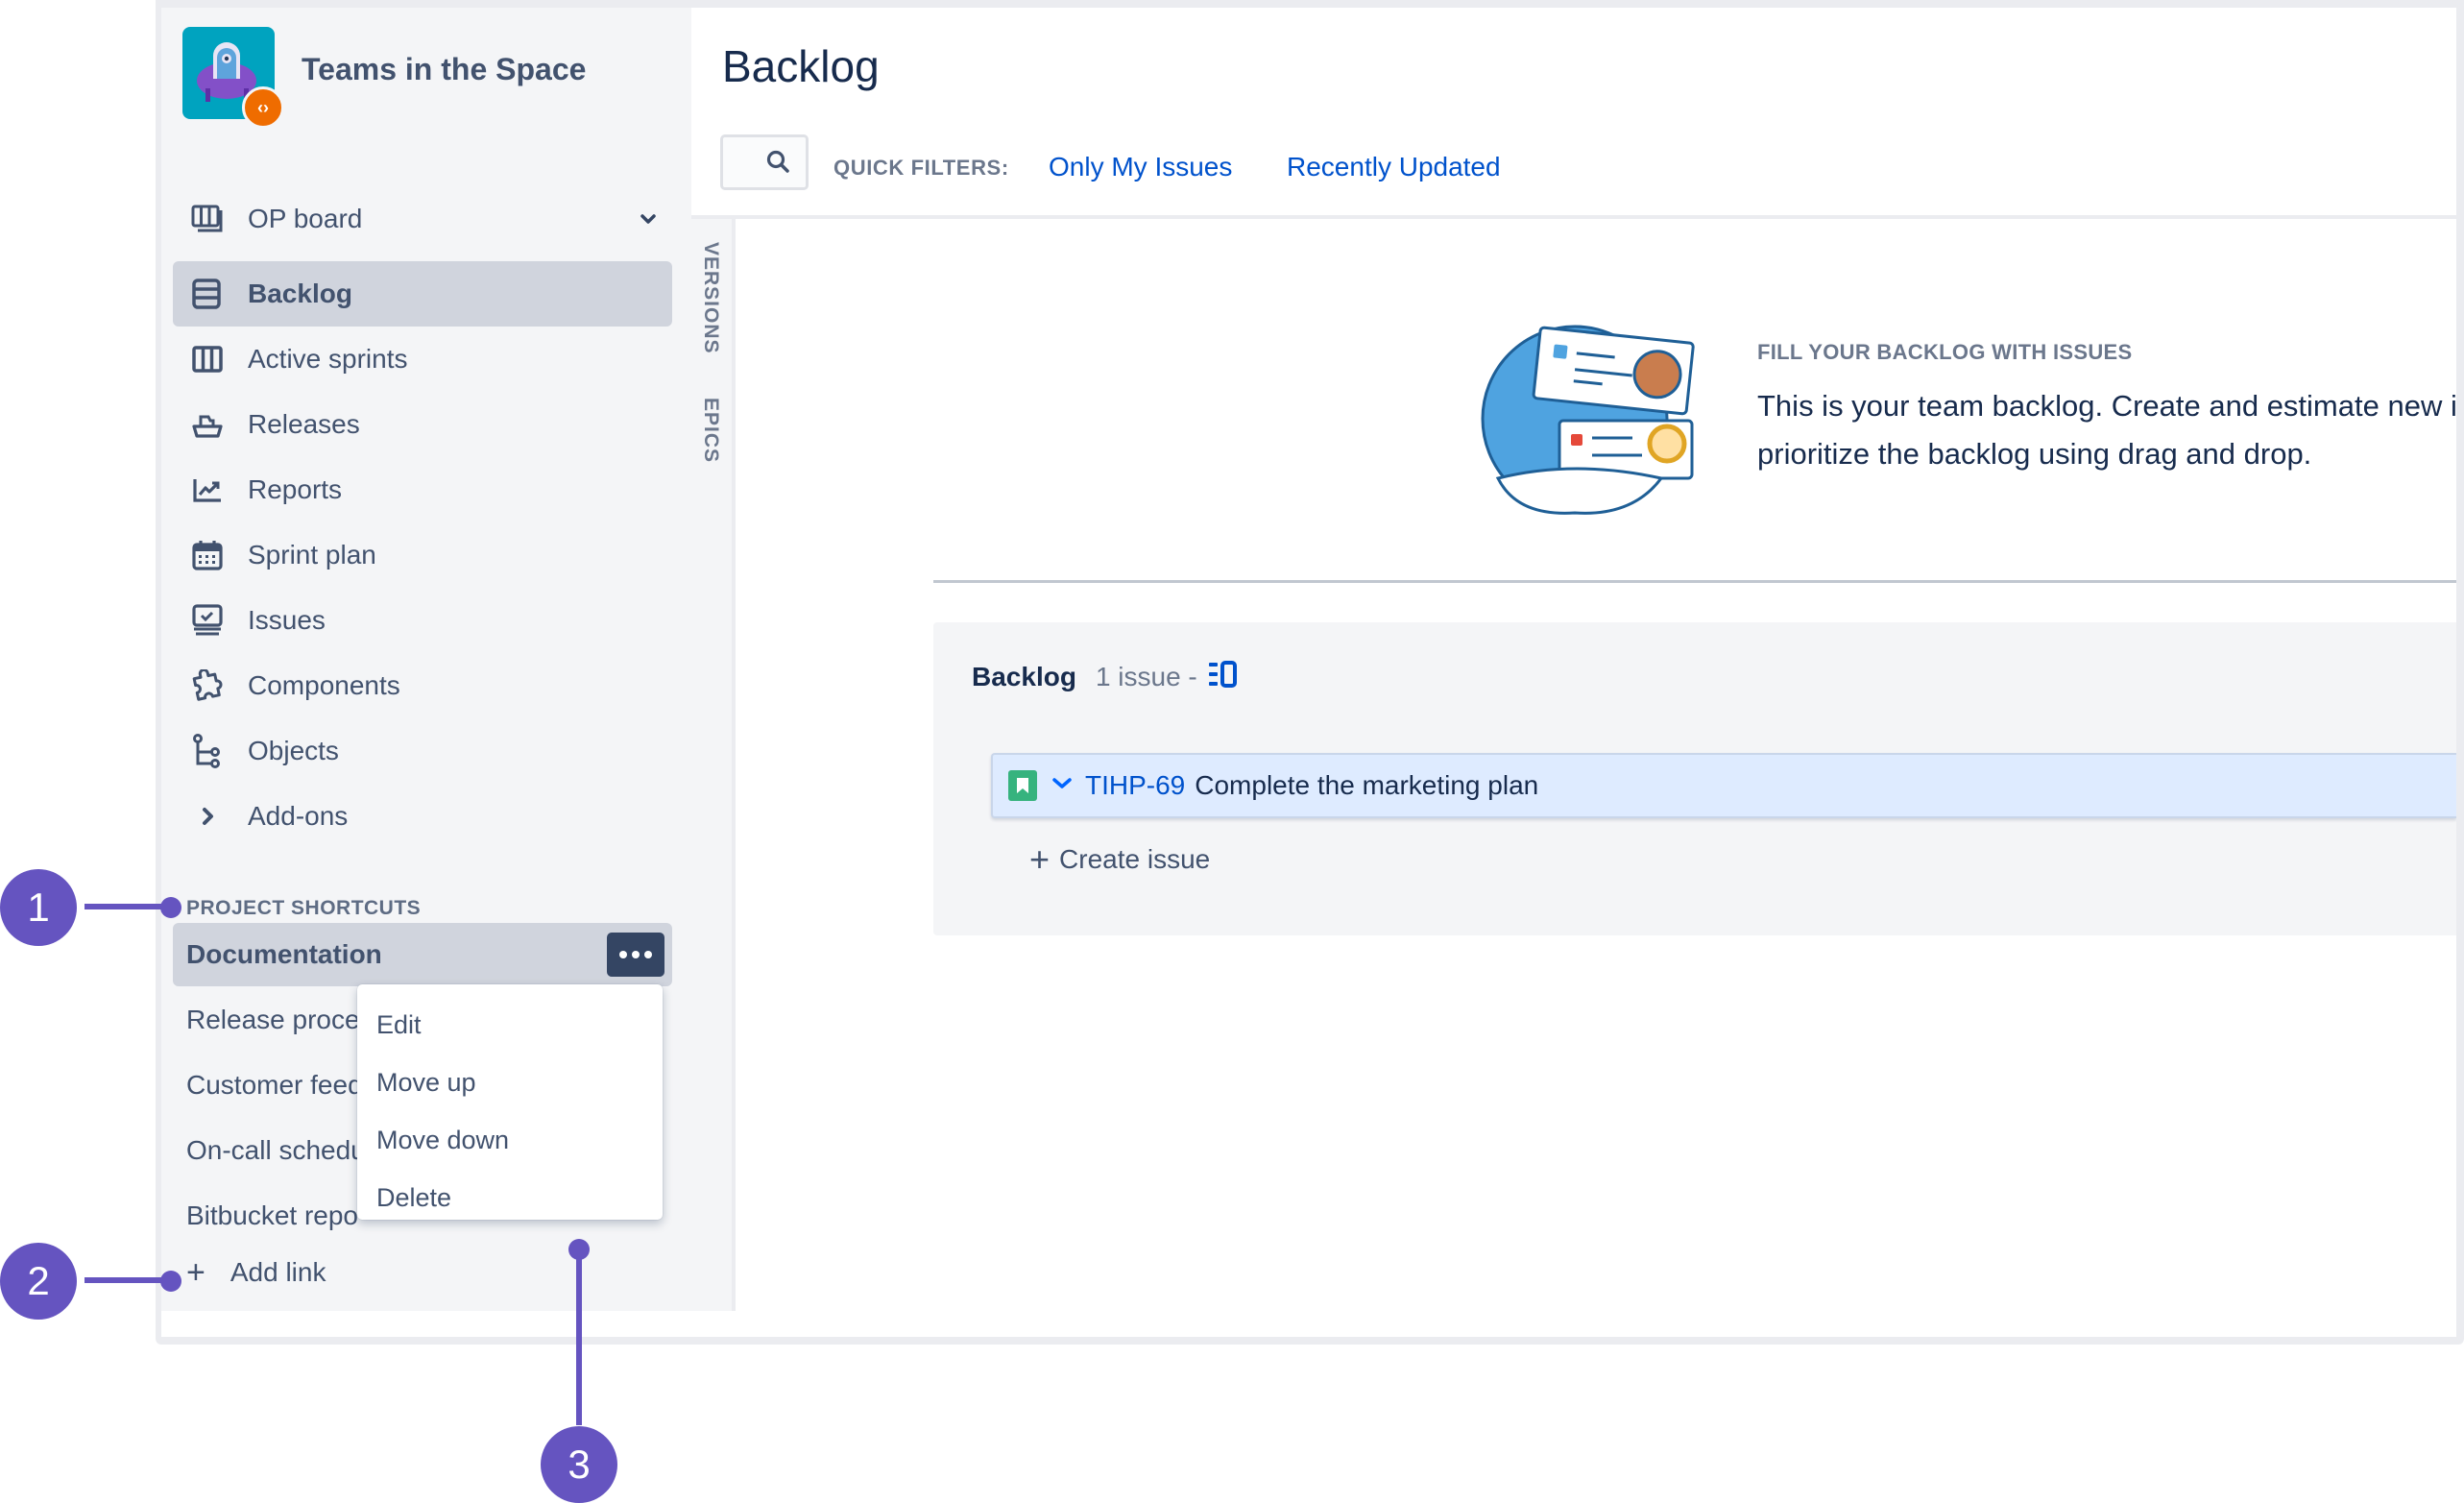 This screenshot has height=1503, width=2464. I want to click on issue-key: TIHP-69, so click(1135, 785).